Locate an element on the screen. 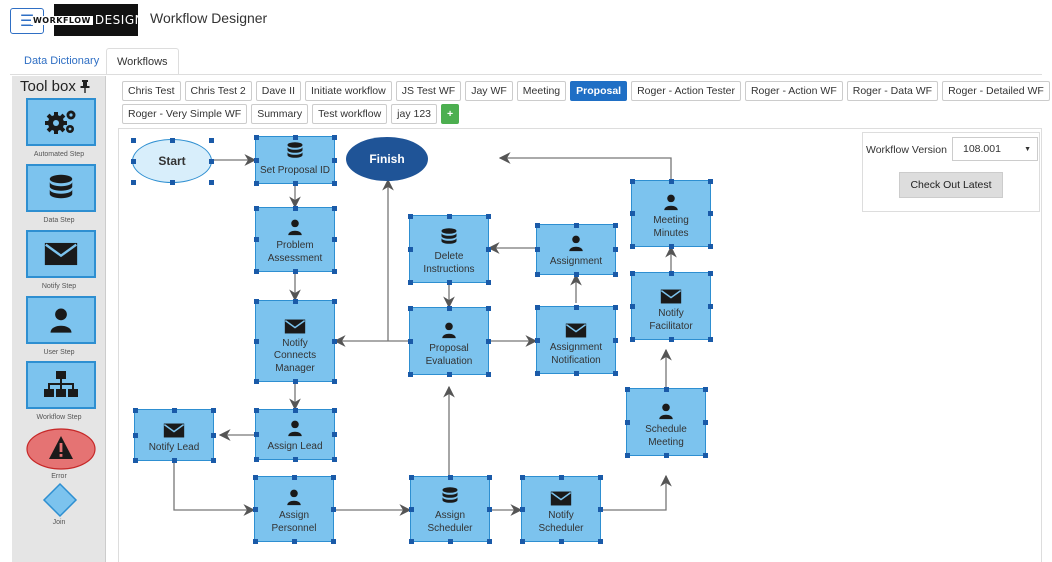 The image size is (1052, 562). node-notify-scheduler: Notify Scheduler is located at coordinates (561, 509).